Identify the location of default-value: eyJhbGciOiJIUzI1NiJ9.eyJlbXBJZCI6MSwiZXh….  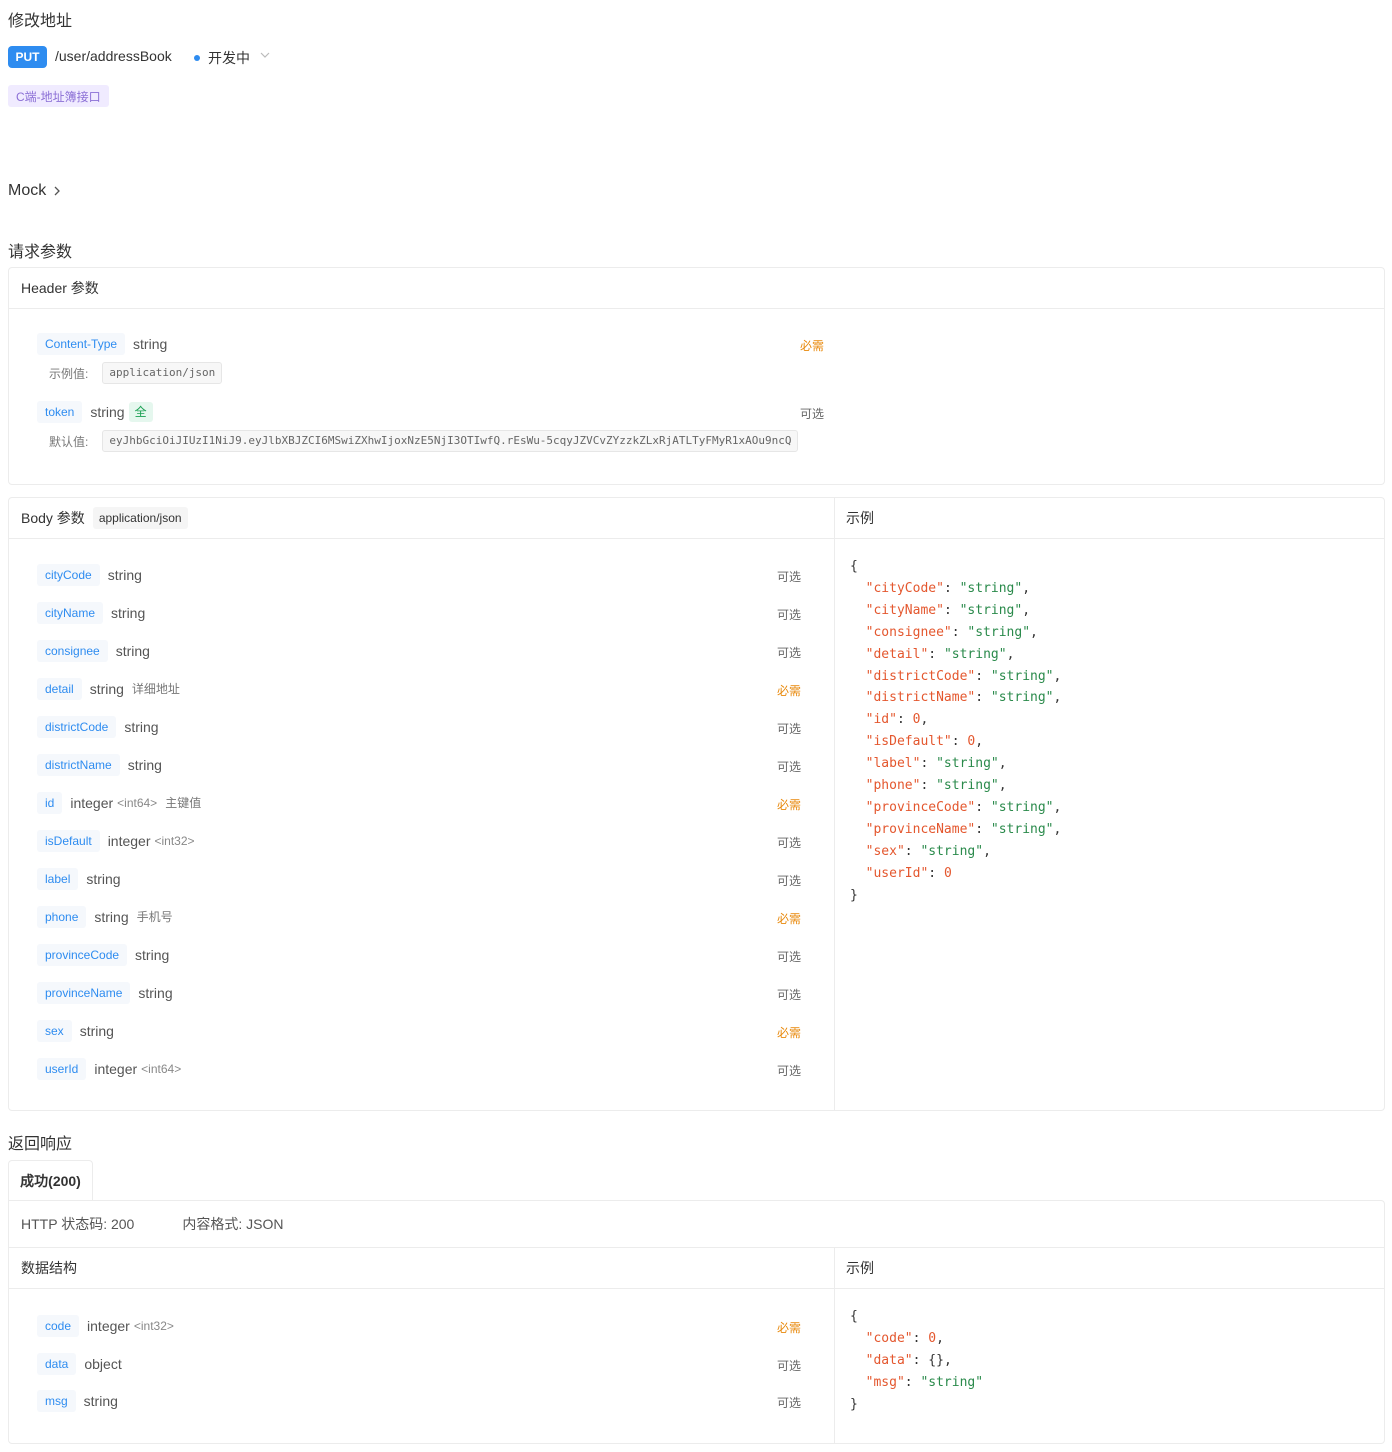
(450, 441).